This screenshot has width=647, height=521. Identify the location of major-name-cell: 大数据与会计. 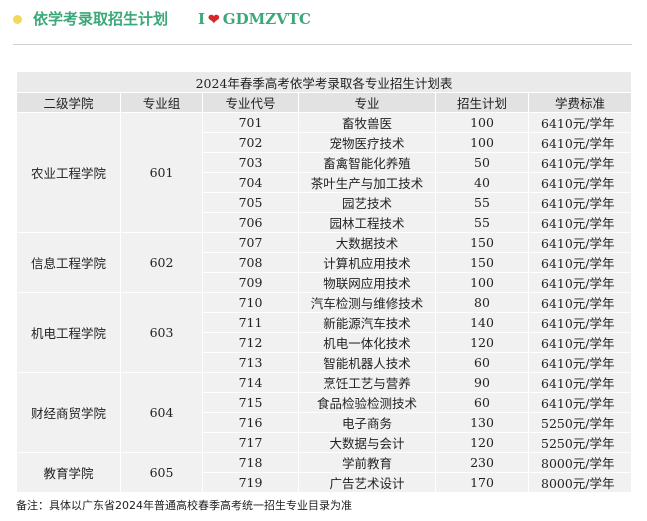
(367, 442).